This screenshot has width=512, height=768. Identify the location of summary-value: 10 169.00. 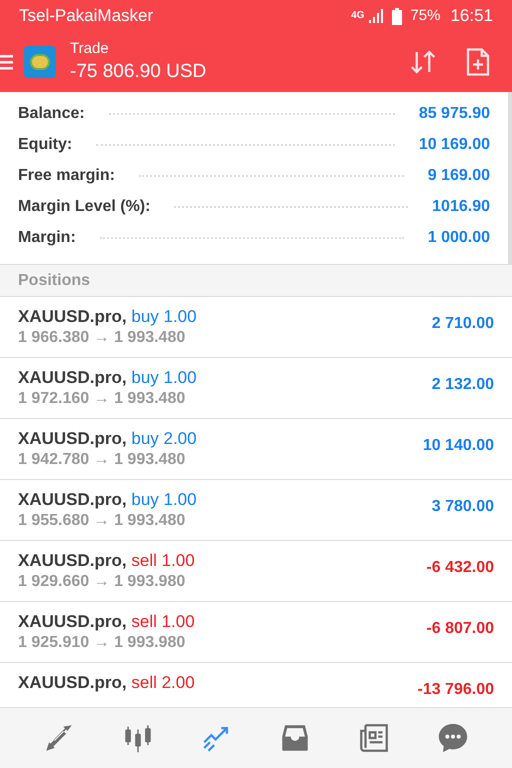
(454, 144).